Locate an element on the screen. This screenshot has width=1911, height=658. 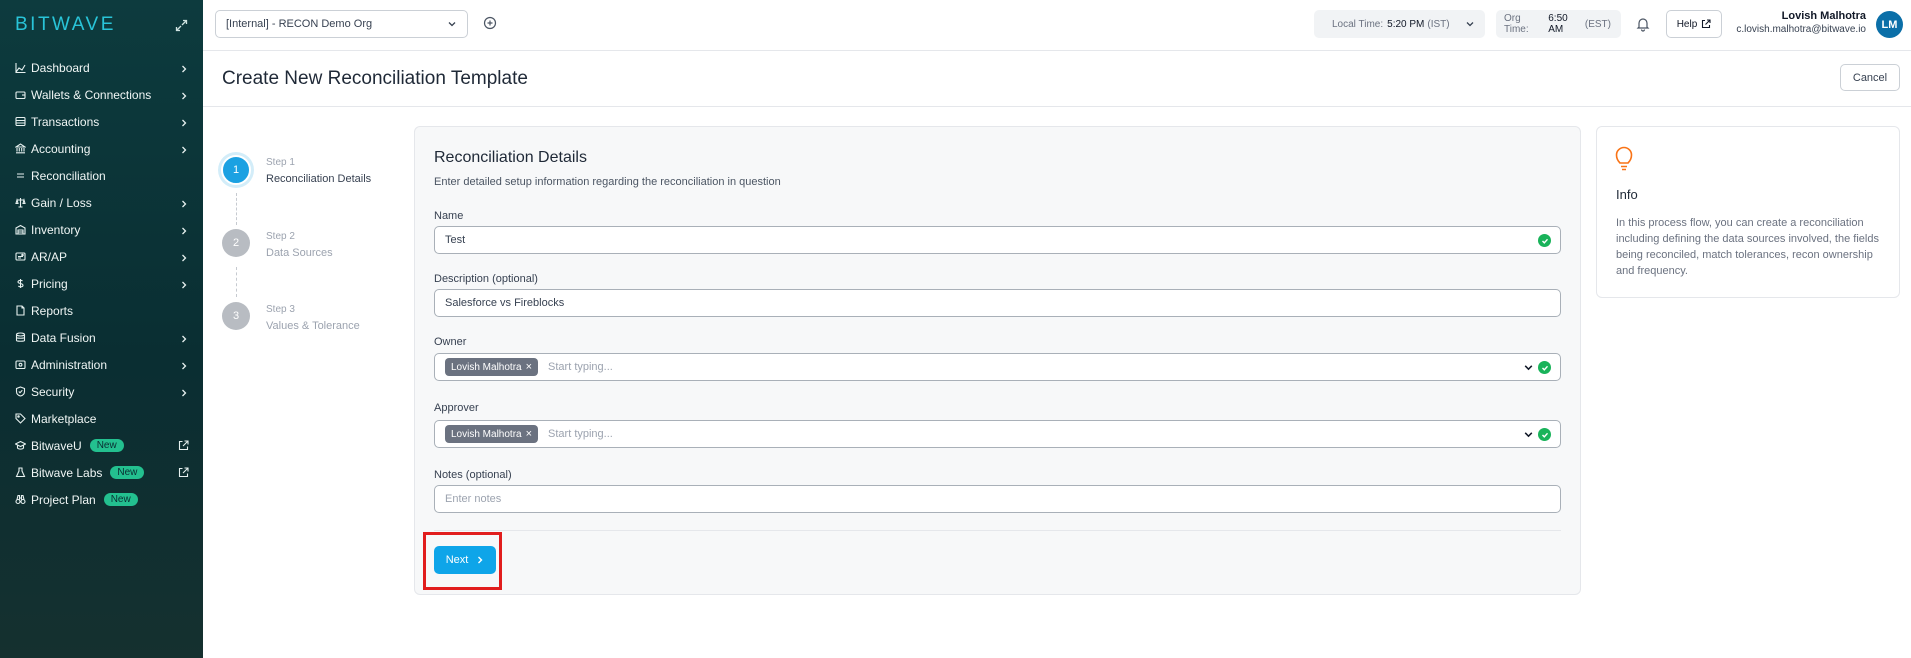
org-time-label: Org Time: is located at coordinates (1516, 24).